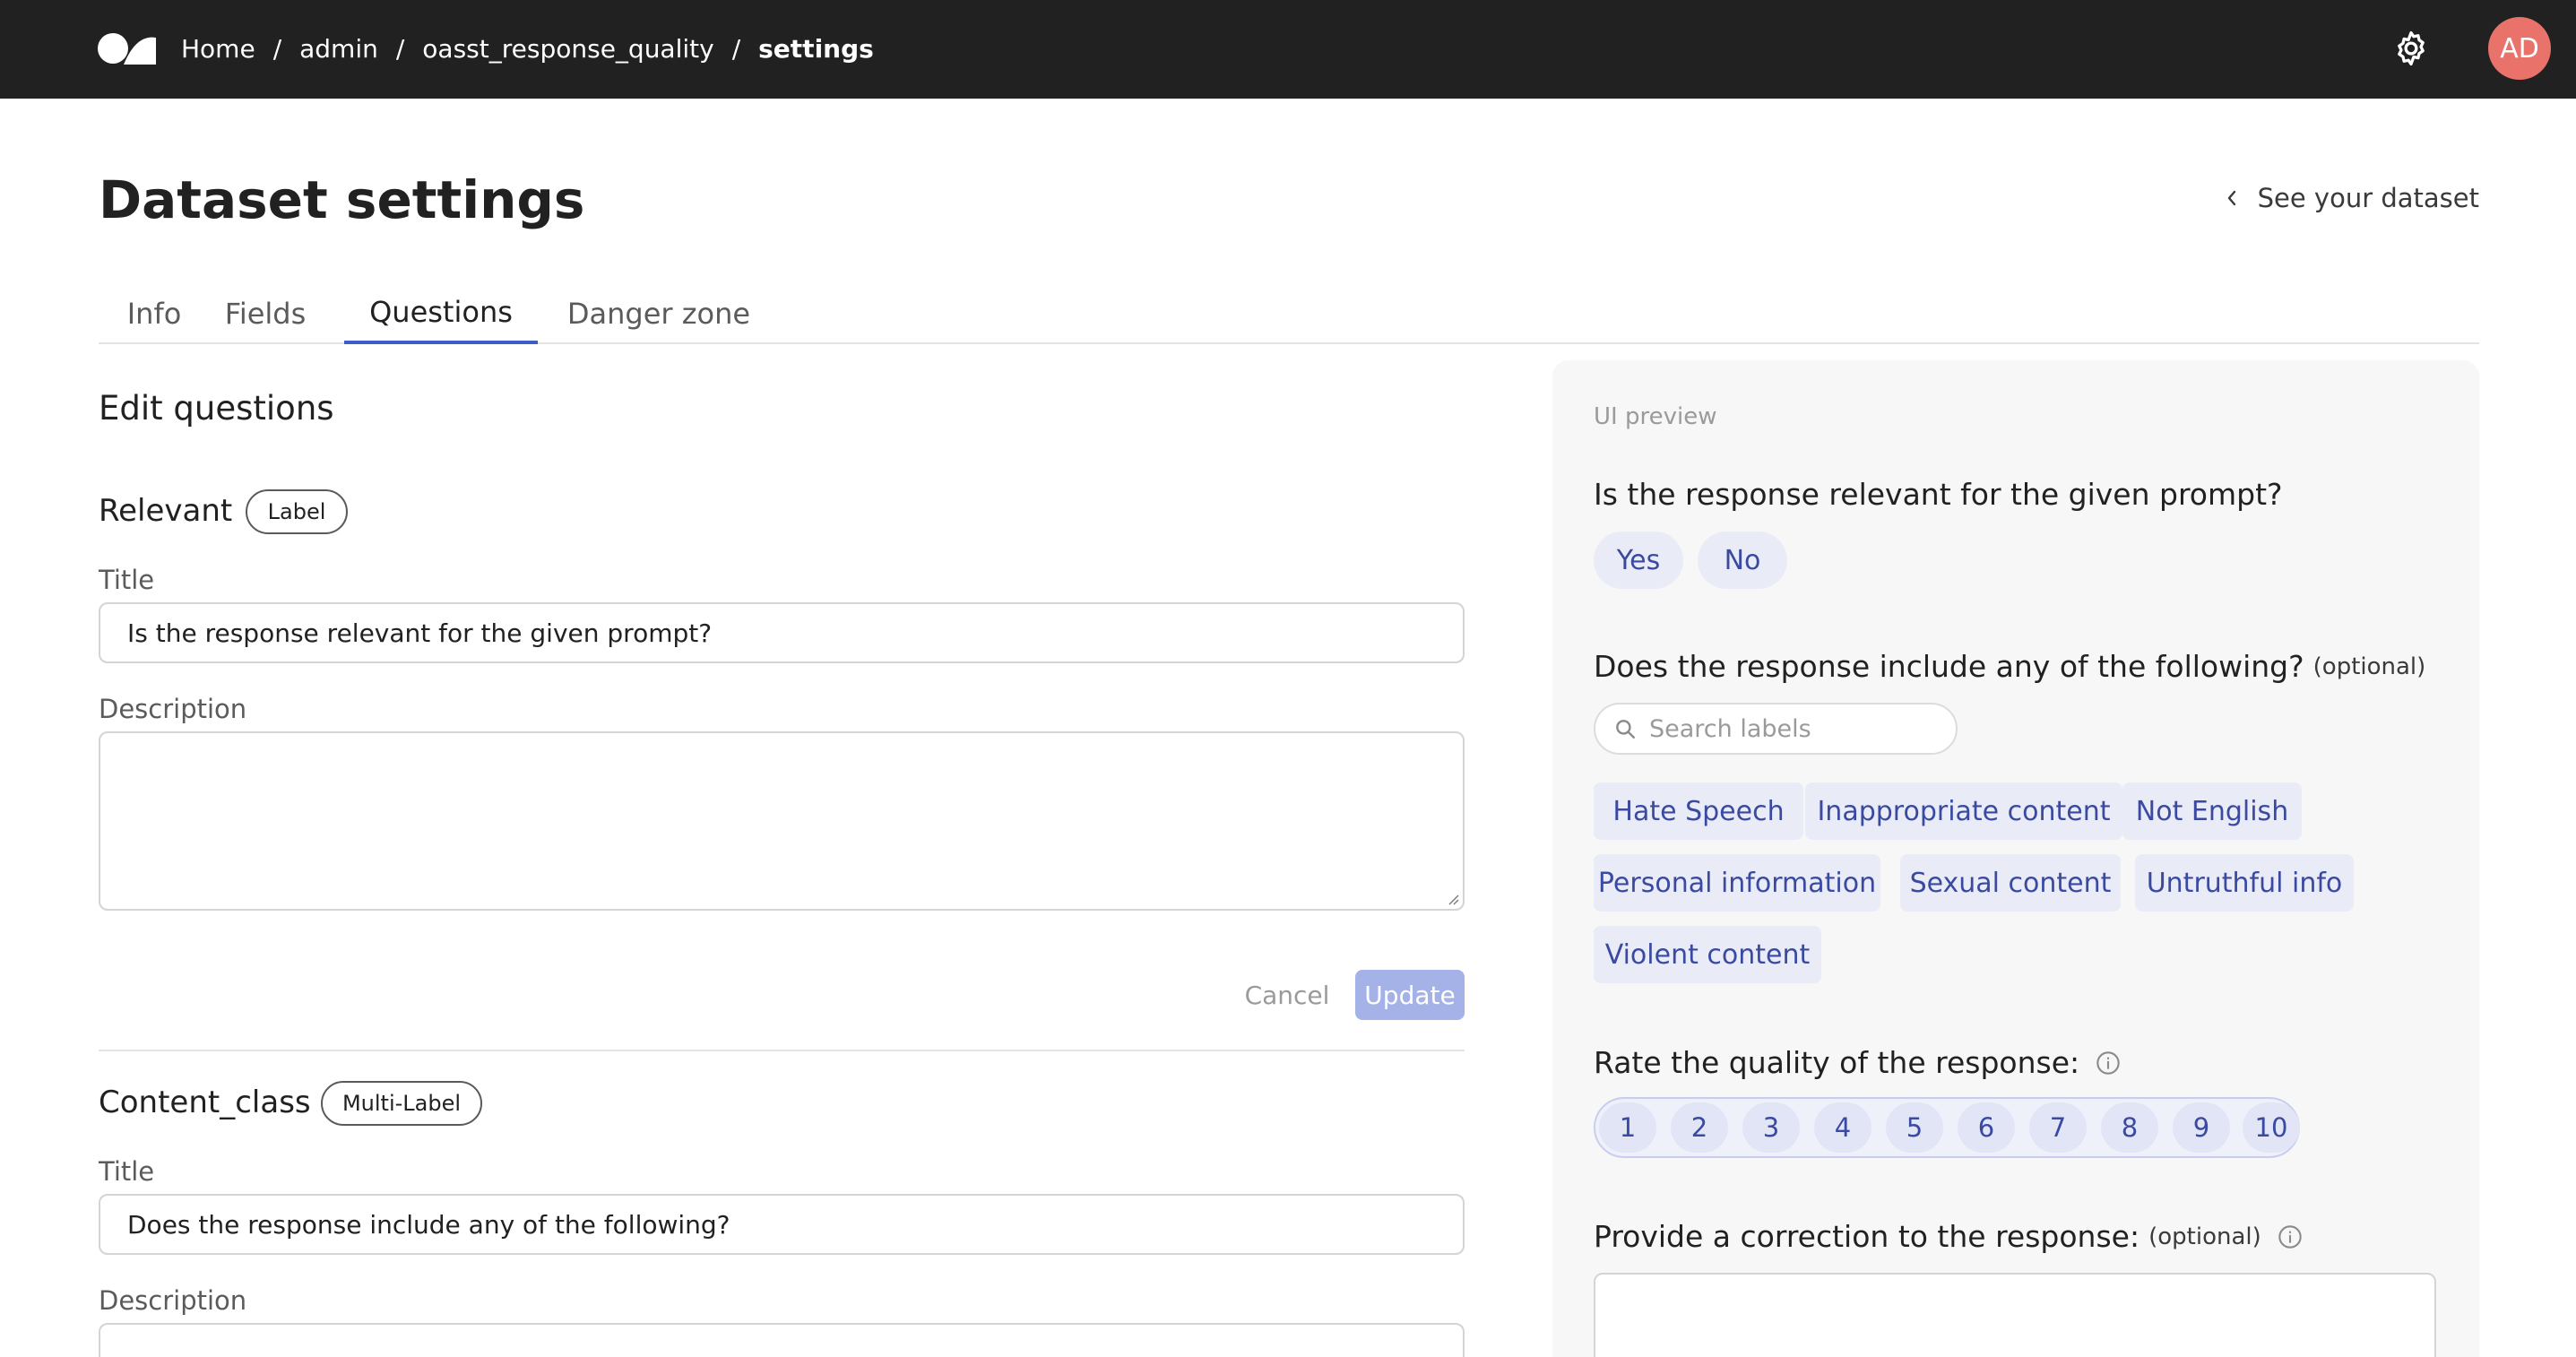  I want to click on label-chip-hate-speech: Hate Speech, so click(1698, 811).